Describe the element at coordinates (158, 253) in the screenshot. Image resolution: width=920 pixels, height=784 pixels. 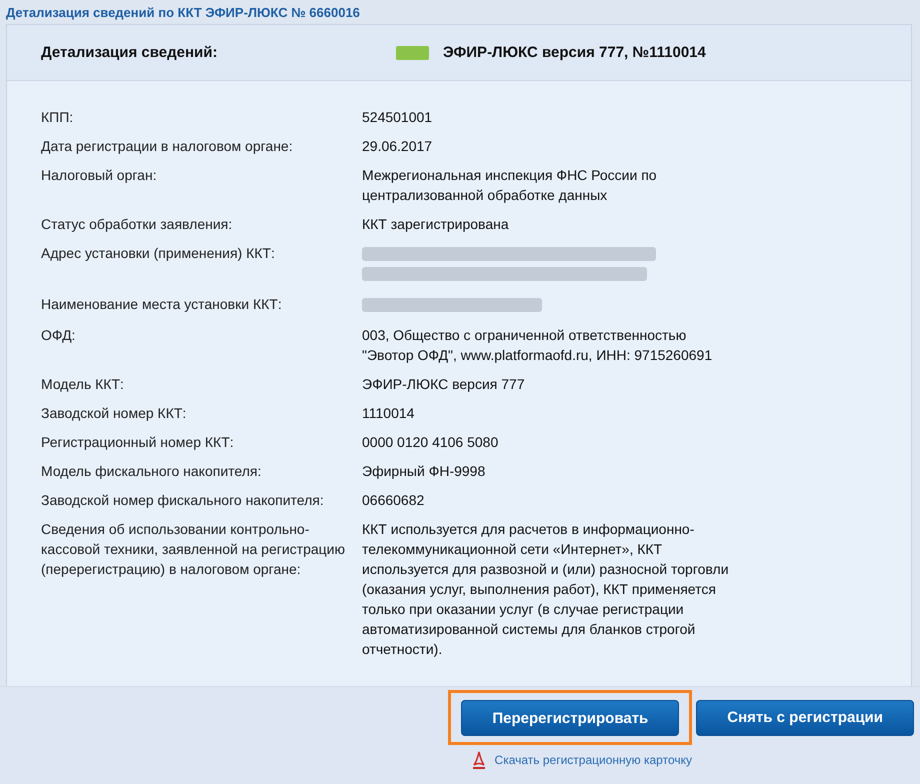
I see `field-label: Адрес установки (применения) ККТ:` at that location.